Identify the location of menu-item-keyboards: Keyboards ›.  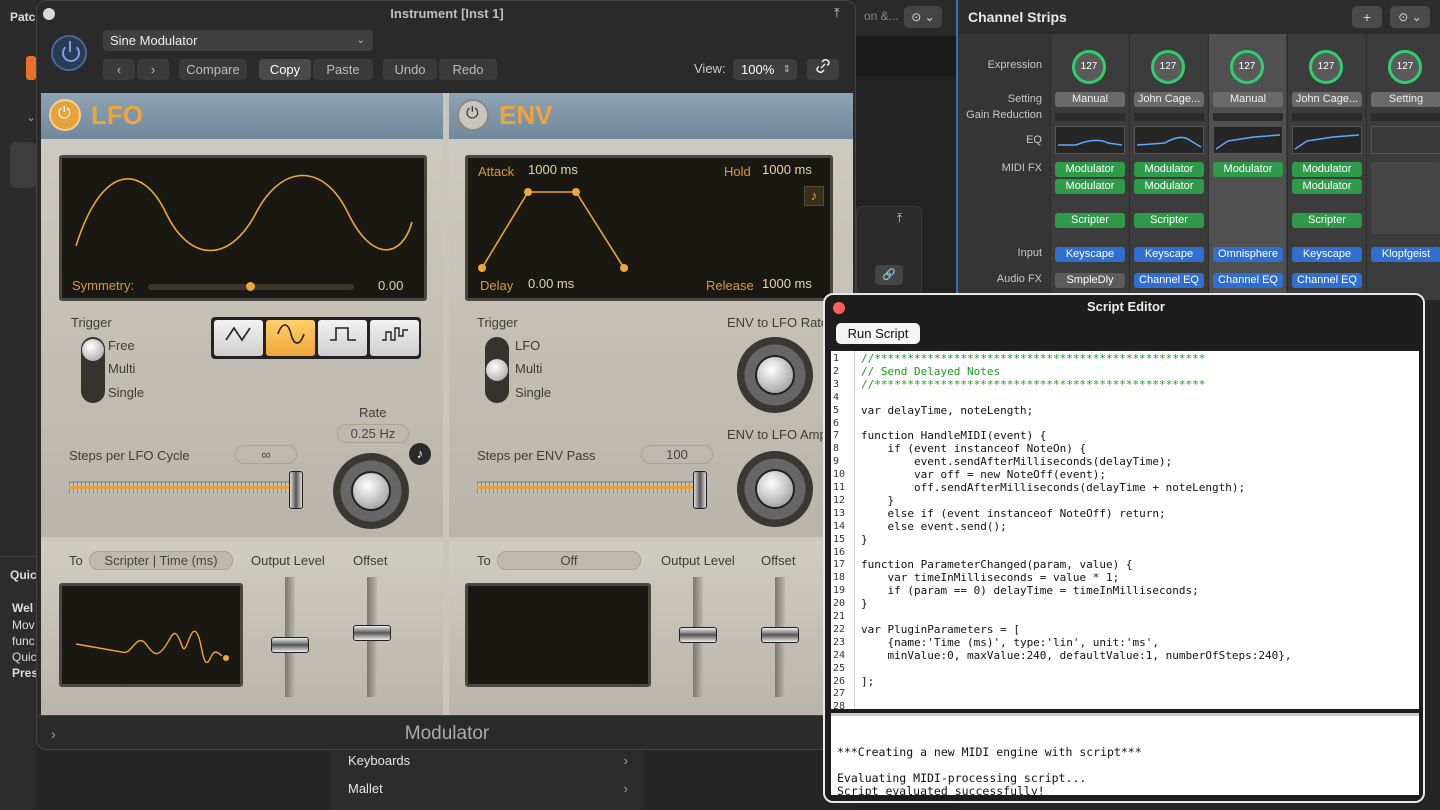
(493, 760).